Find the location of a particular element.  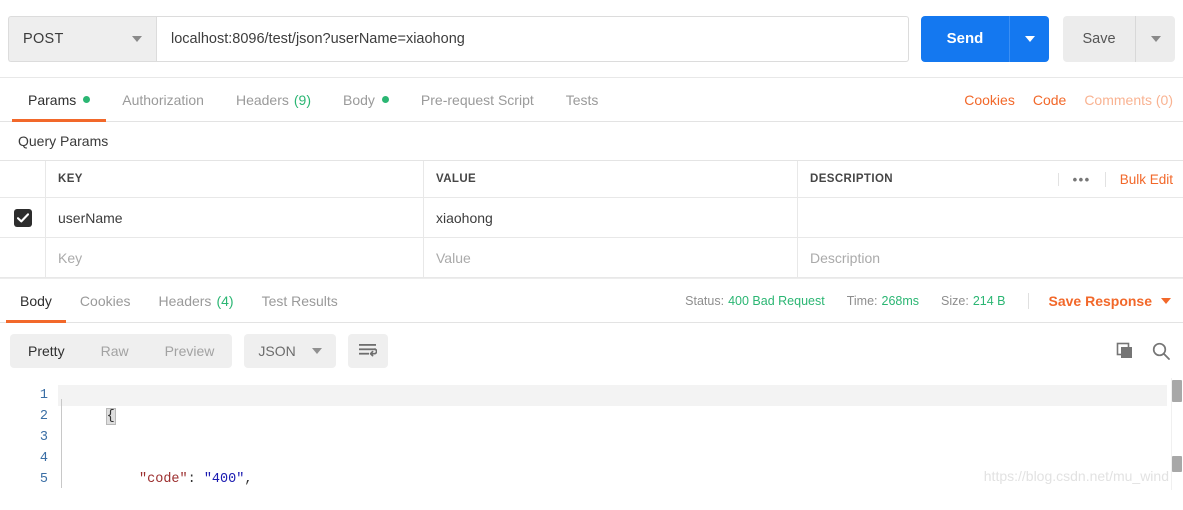

time-value: 268ms is located at coordinates (900, 300).